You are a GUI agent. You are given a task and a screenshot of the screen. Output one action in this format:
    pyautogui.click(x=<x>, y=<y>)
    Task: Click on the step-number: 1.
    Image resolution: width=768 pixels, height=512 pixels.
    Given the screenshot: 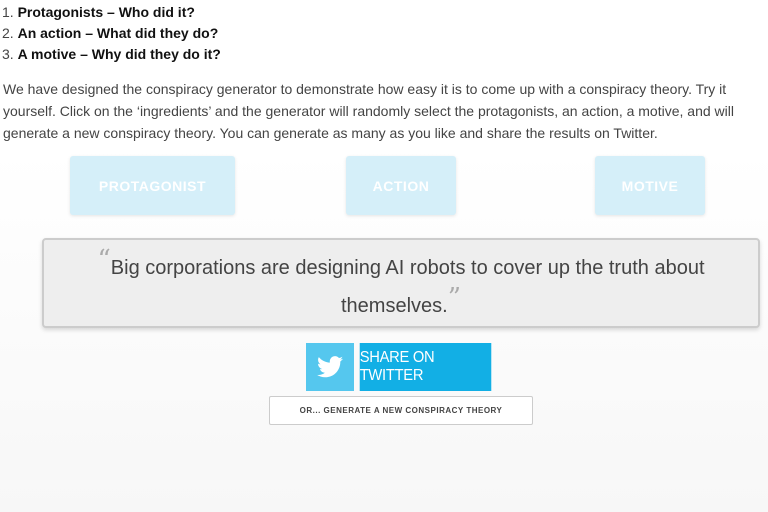 What is the action you would take?
    pyautogui.click(x=8, y=12)
    